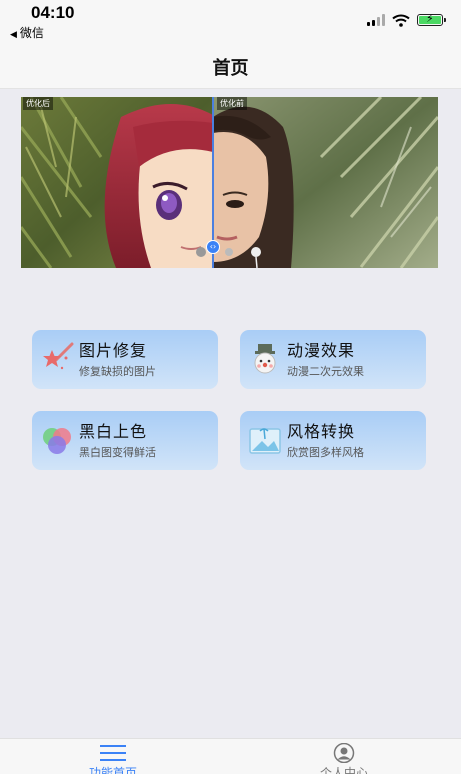 The image size is (461, 774). Describe the element at coordinates (401, 20) in the screenshot. I see `wifi-icon` at that location.